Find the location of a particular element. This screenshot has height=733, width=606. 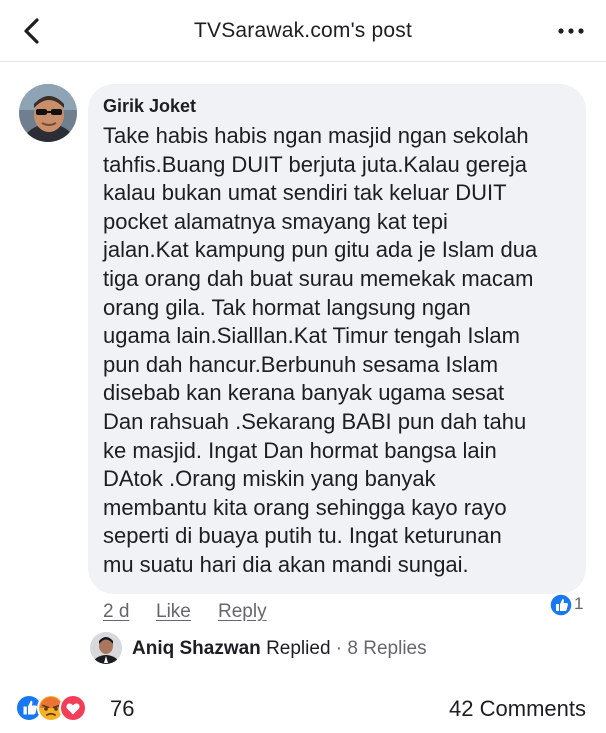

page-title: TVSarawak.com's post is located at coordinates (303, 30).